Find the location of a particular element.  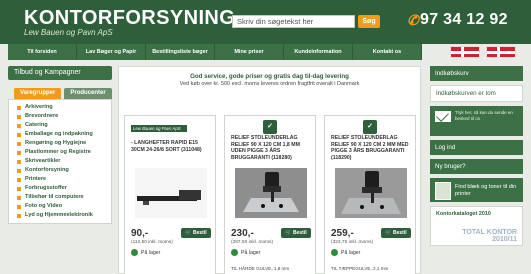

category-tabs: Varegrupper Producenter is located at coordinates (60, 93).